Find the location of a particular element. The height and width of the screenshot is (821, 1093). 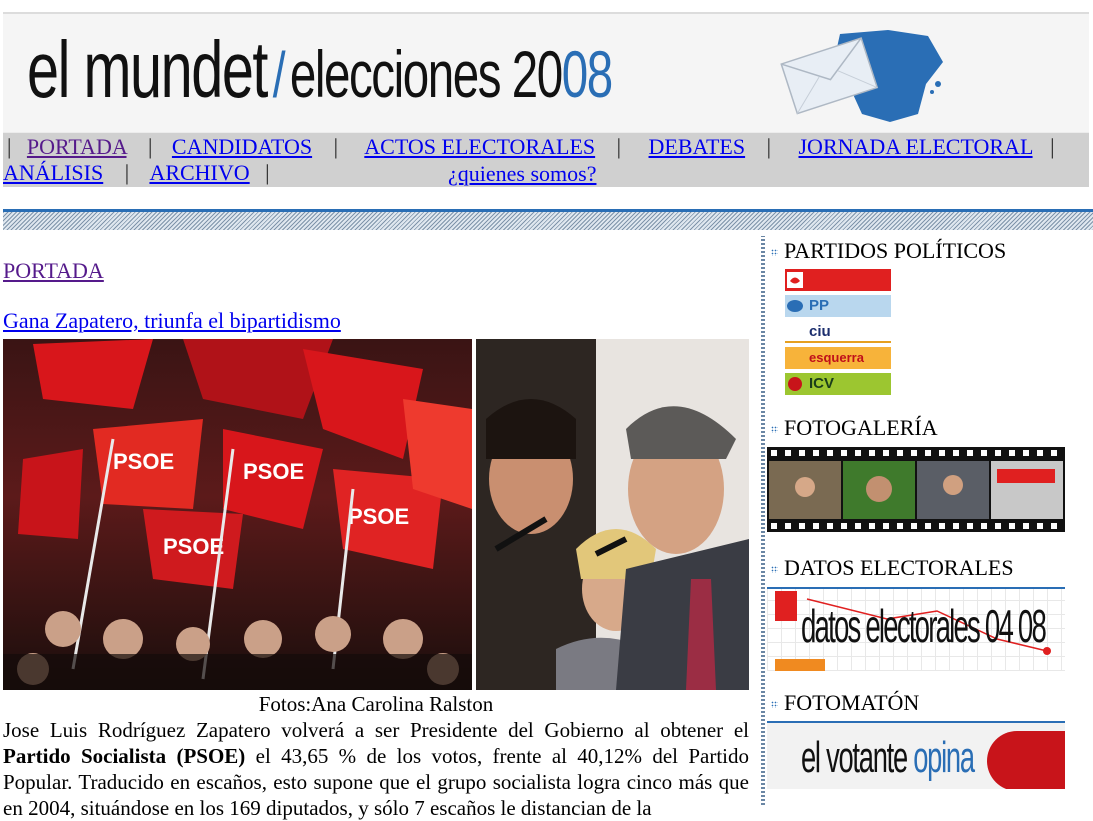

banner-text-b: opina is located at coordinates (944, 757).